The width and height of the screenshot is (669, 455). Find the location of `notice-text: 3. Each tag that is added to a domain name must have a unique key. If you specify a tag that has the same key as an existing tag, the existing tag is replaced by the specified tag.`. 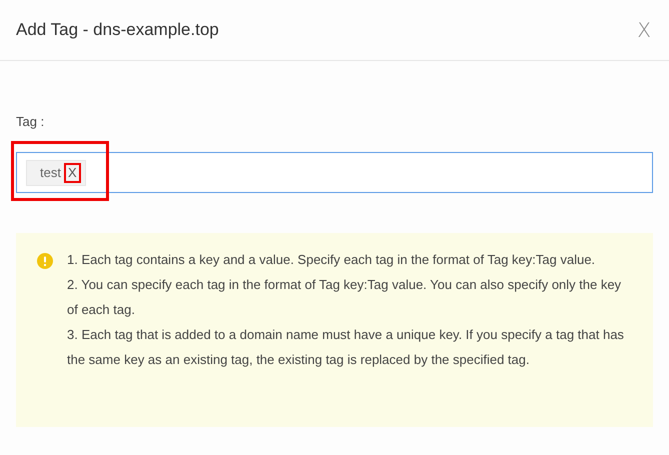

notice-text: 3. Each tag that is added to a domain name must have a unique key. If you specify a tag that has the same key as an existing tag, the existing tag is replaced by the specified tag. is located at coordinates (346, 347).